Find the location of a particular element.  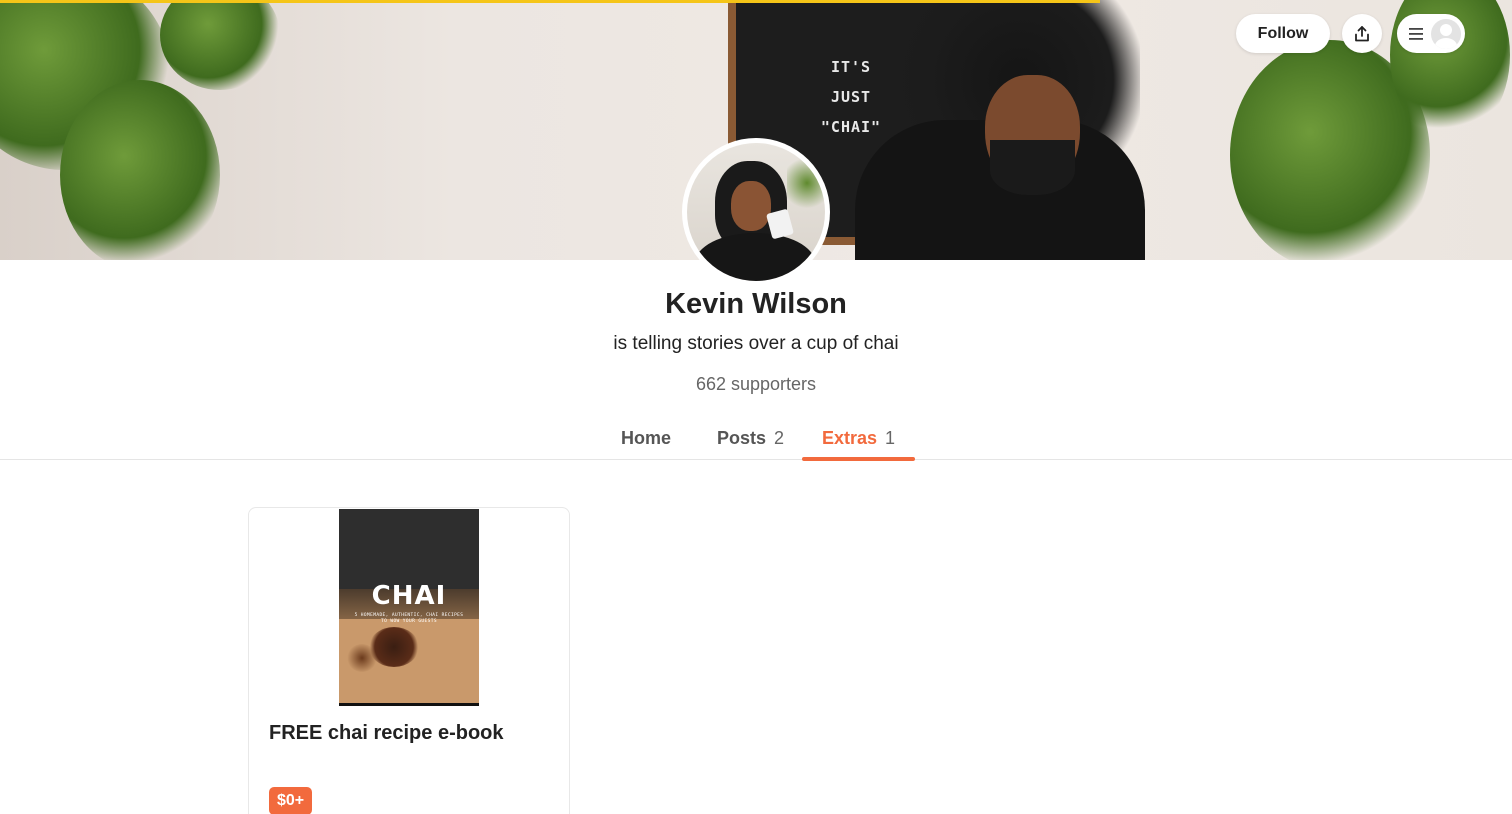

cover-person-beard is located at coordinates (1032, 167).